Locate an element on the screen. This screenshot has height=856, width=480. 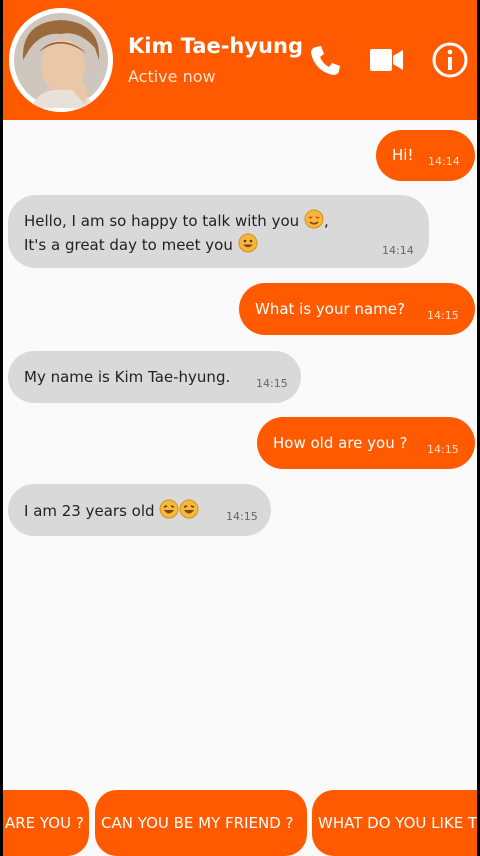
message-line: Hello, I am so happy to talk with you , is located at coordinates (176, 220).